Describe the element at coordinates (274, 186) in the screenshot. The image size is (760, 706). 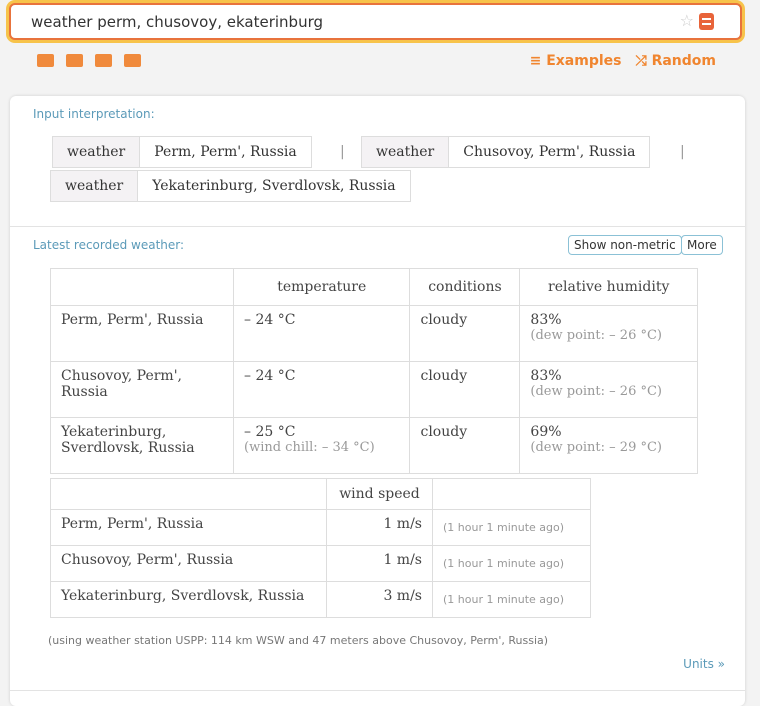
I see `value: Yekaterinburg, Sverdlovsk, Russia` at that location.